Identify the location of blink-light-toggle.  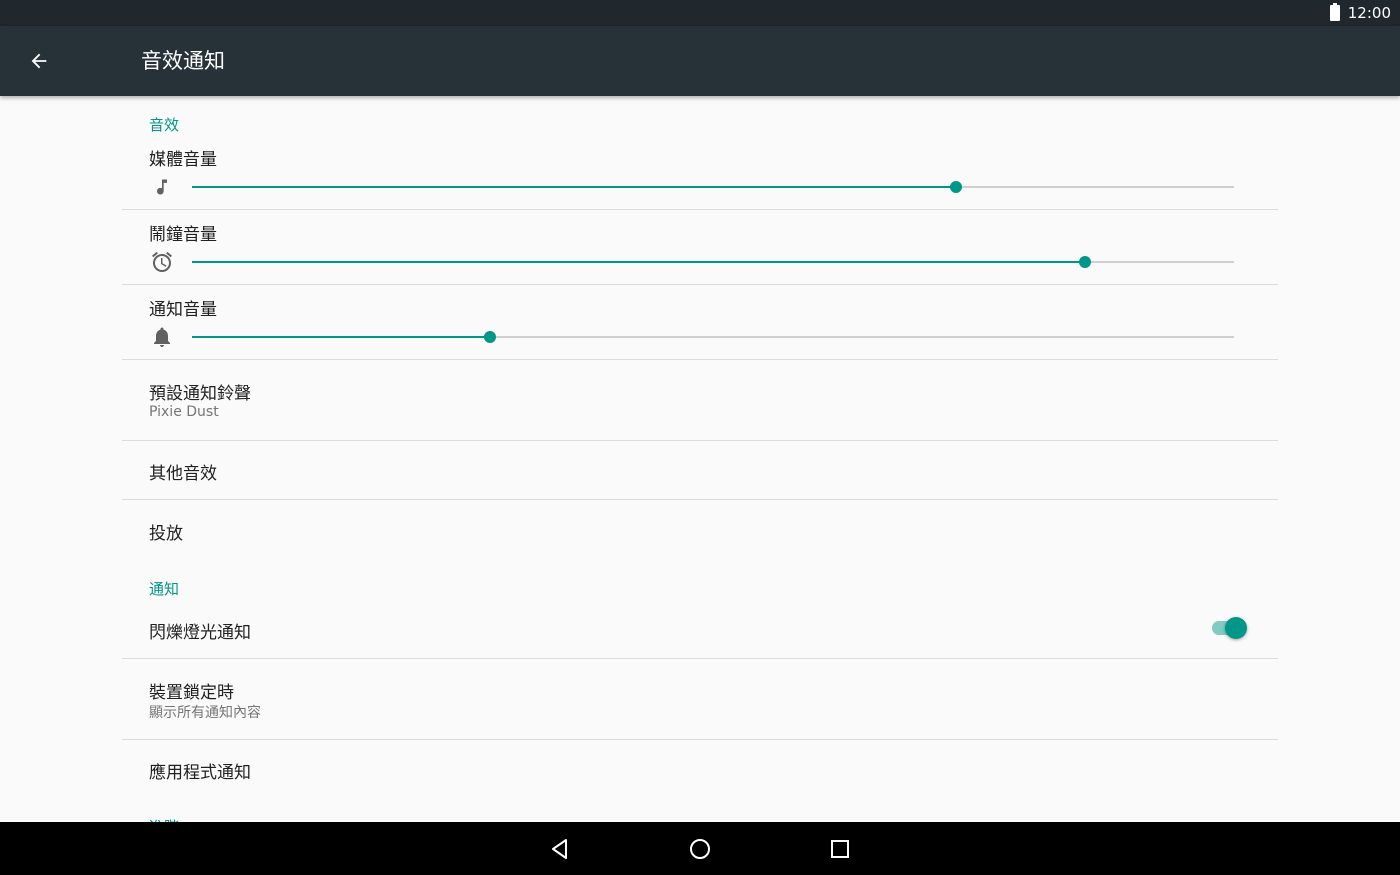
(1230, 628).